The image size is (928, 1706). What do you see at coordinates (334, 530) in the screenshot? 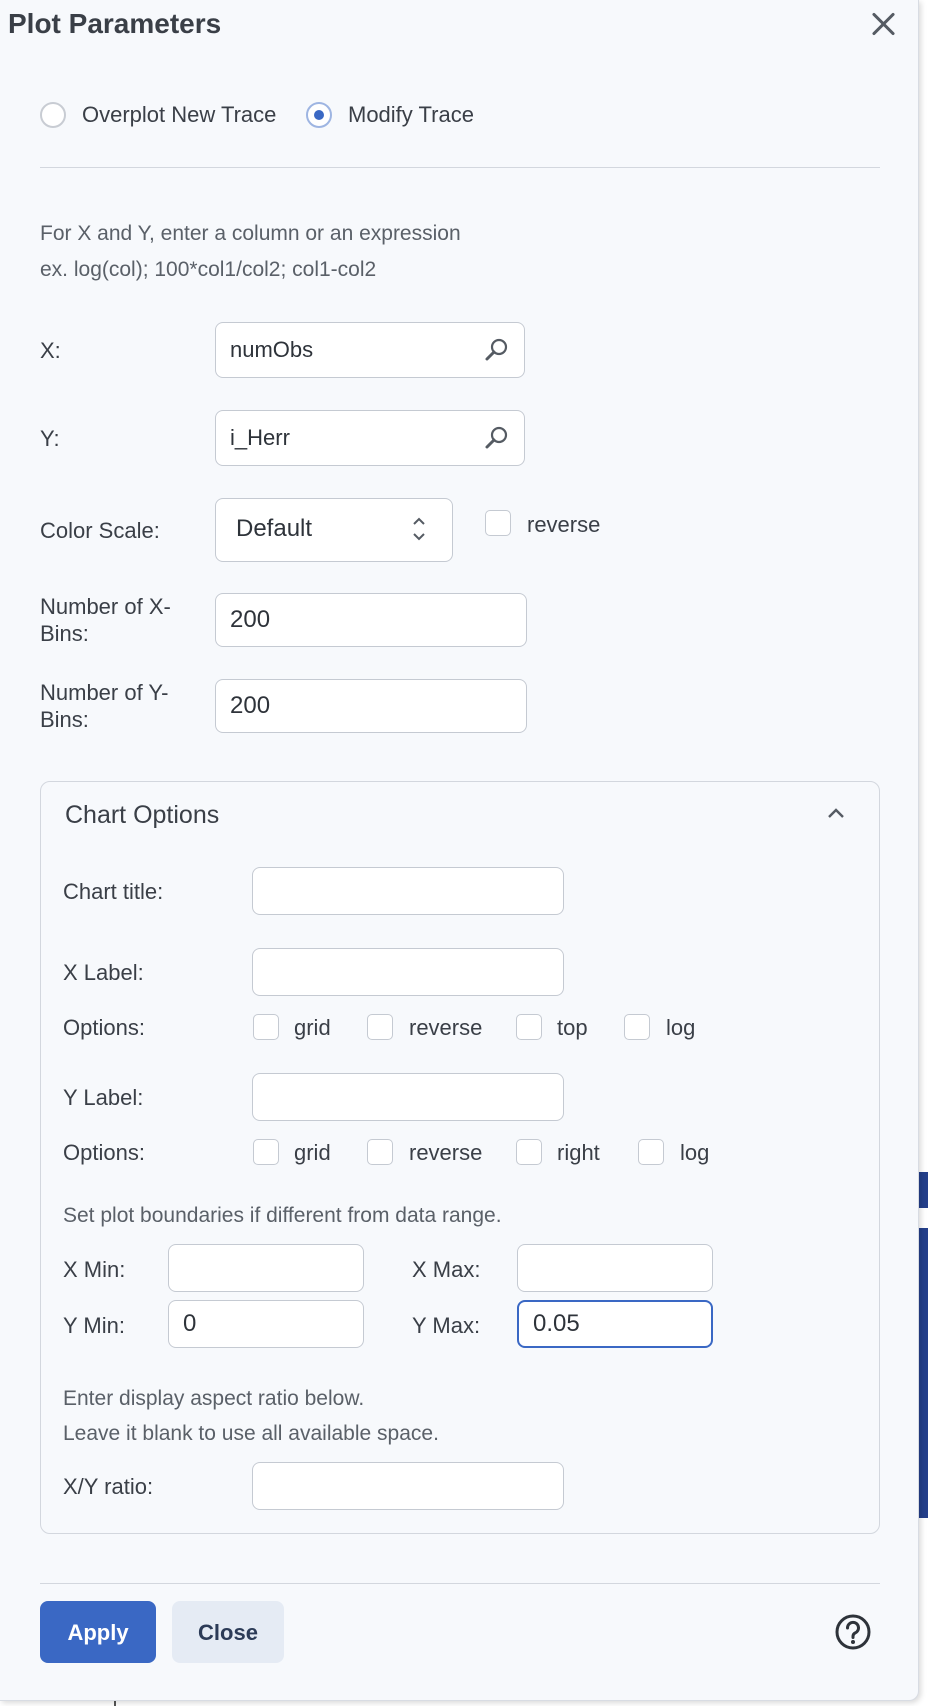
I see `color-scale-select: Default` at bounding box center [334, 530].